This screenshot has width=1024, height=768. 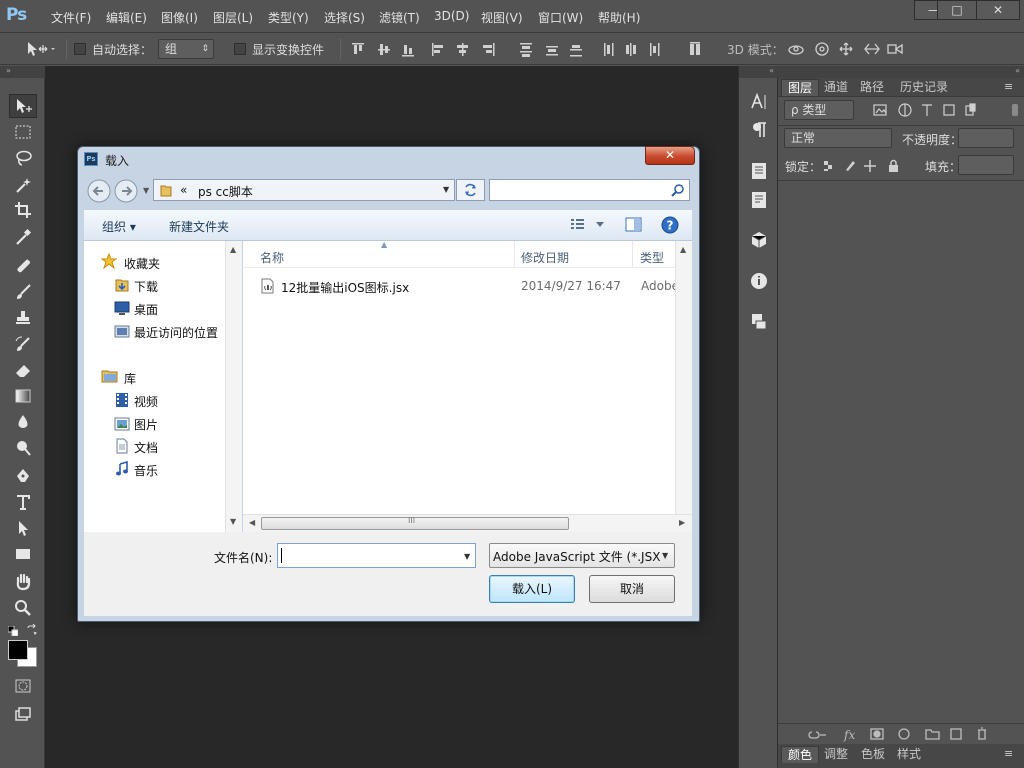 I want to click on gradient-tool-icon, so click(x=23, y=396).